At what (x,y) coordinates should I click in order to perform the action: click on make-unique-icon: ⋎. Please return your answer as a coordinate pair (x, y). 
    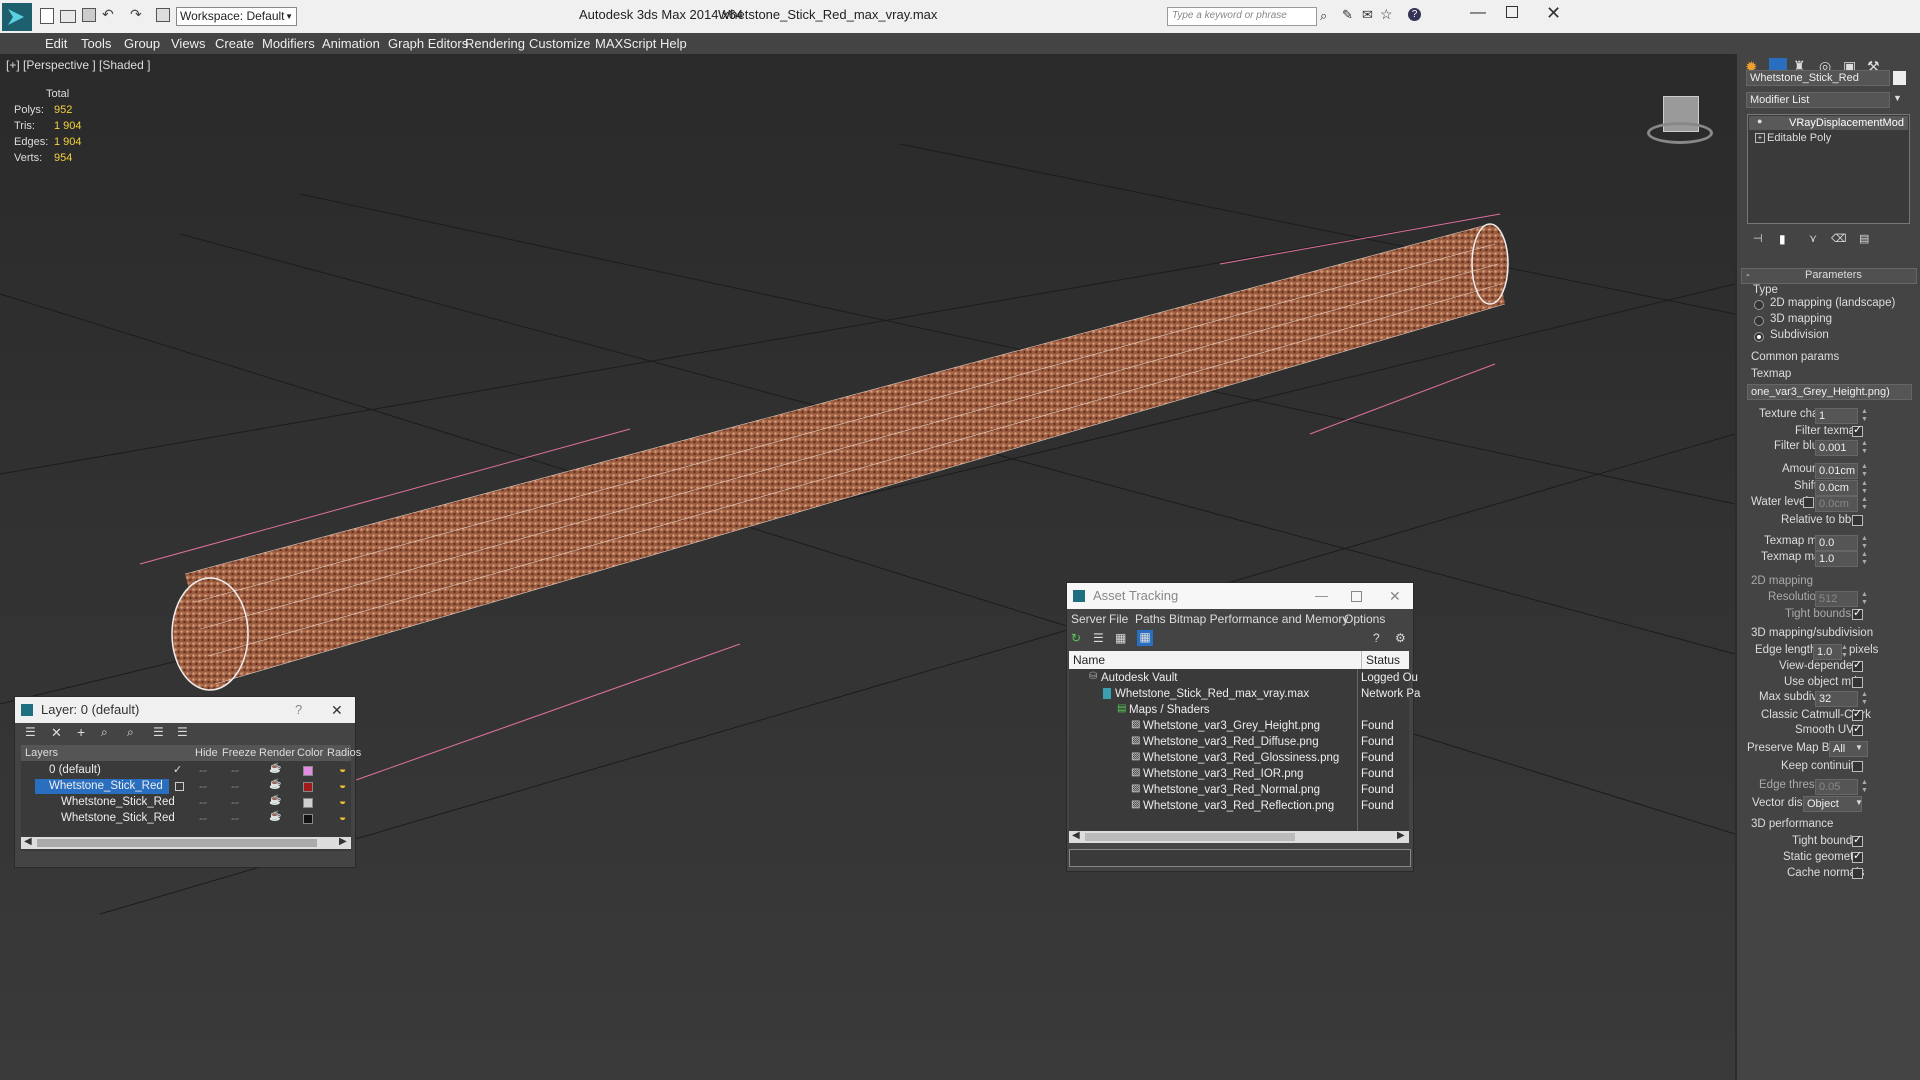
    Looking at the image, I should click on (1813, 238).